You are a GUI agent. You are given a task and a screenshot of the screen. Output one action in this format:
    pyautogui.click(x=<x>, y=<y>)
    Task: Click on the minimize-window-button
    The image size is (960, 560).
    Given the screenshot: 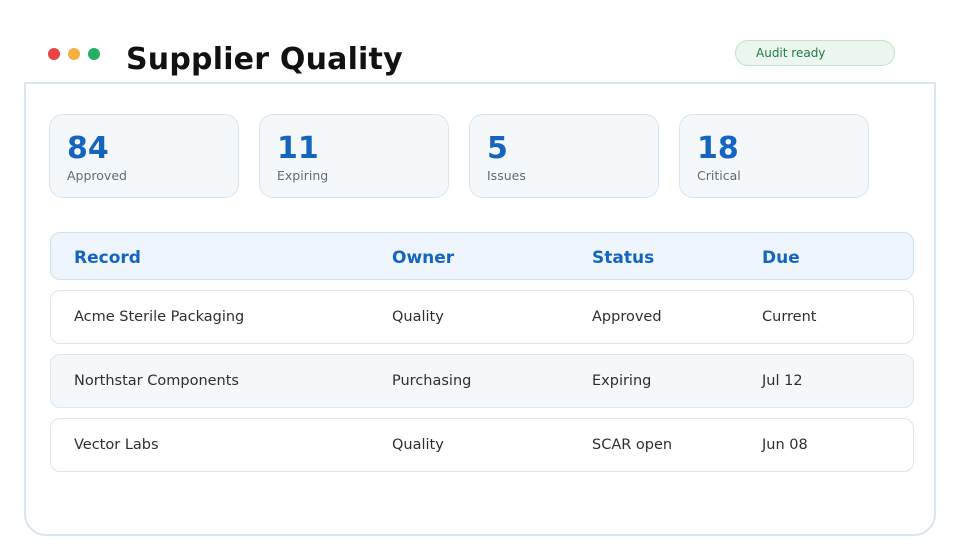 What is the action you would take?
    pyautogui.click(x=74, y=54)
    